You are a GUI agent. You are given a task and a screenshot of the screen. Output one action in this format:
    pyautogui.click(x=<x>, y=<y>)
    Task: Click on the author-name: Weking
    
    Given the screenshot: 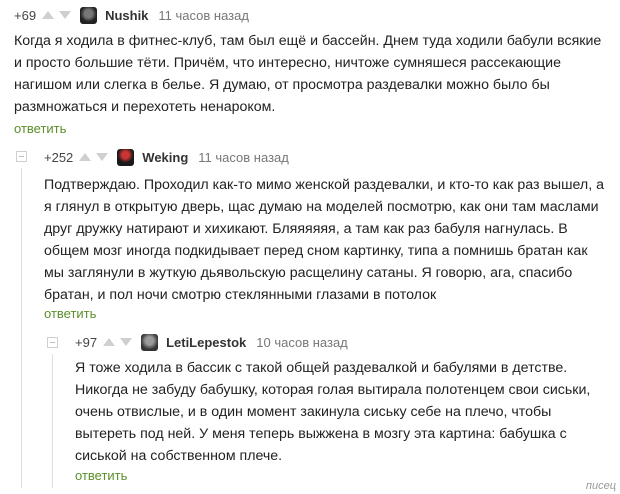 What is the action you would take?
    pyautogui.click(x=165, y=157)
    